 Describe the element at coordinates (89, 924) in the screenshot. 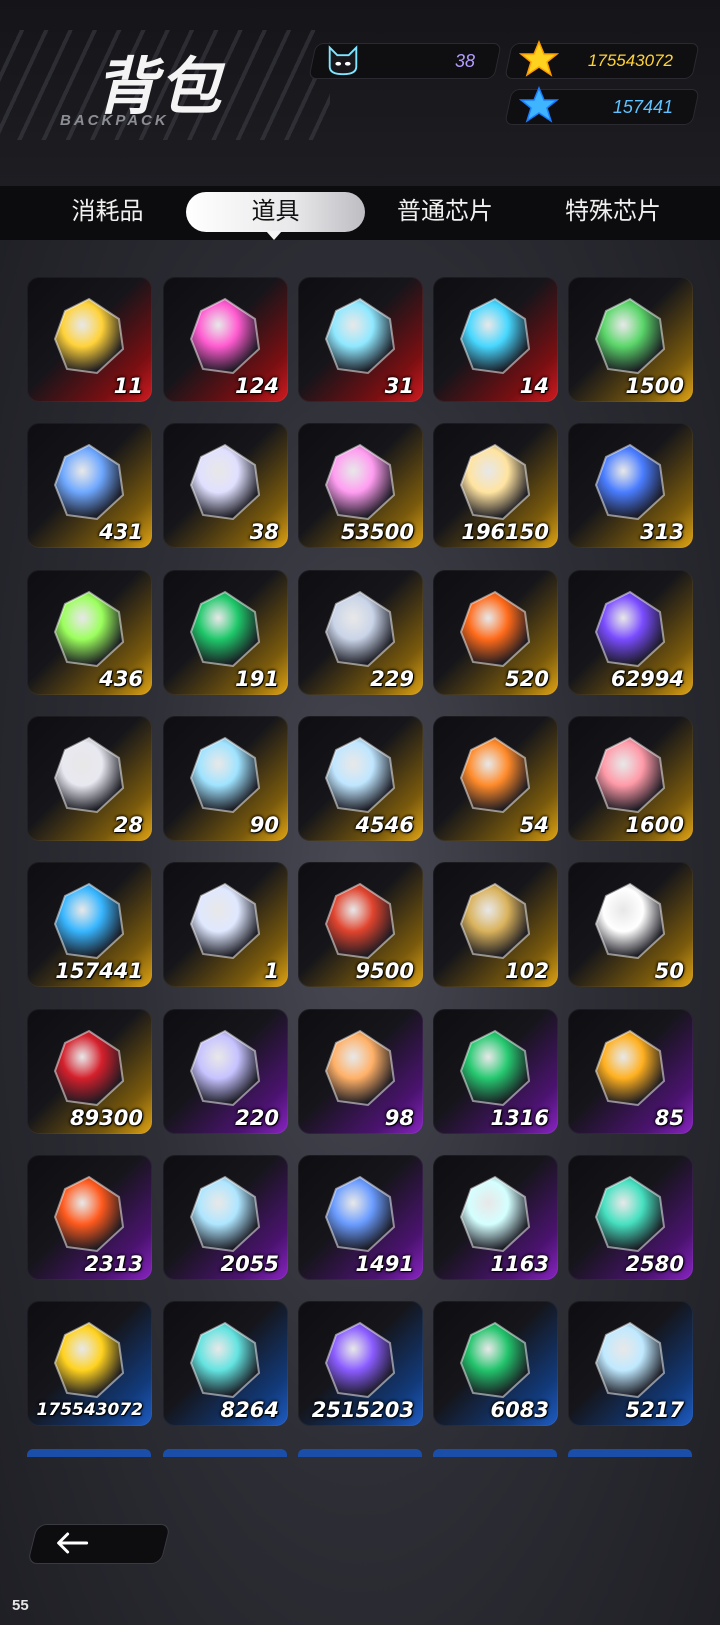

I see `inventory-item: 157441` at that location.